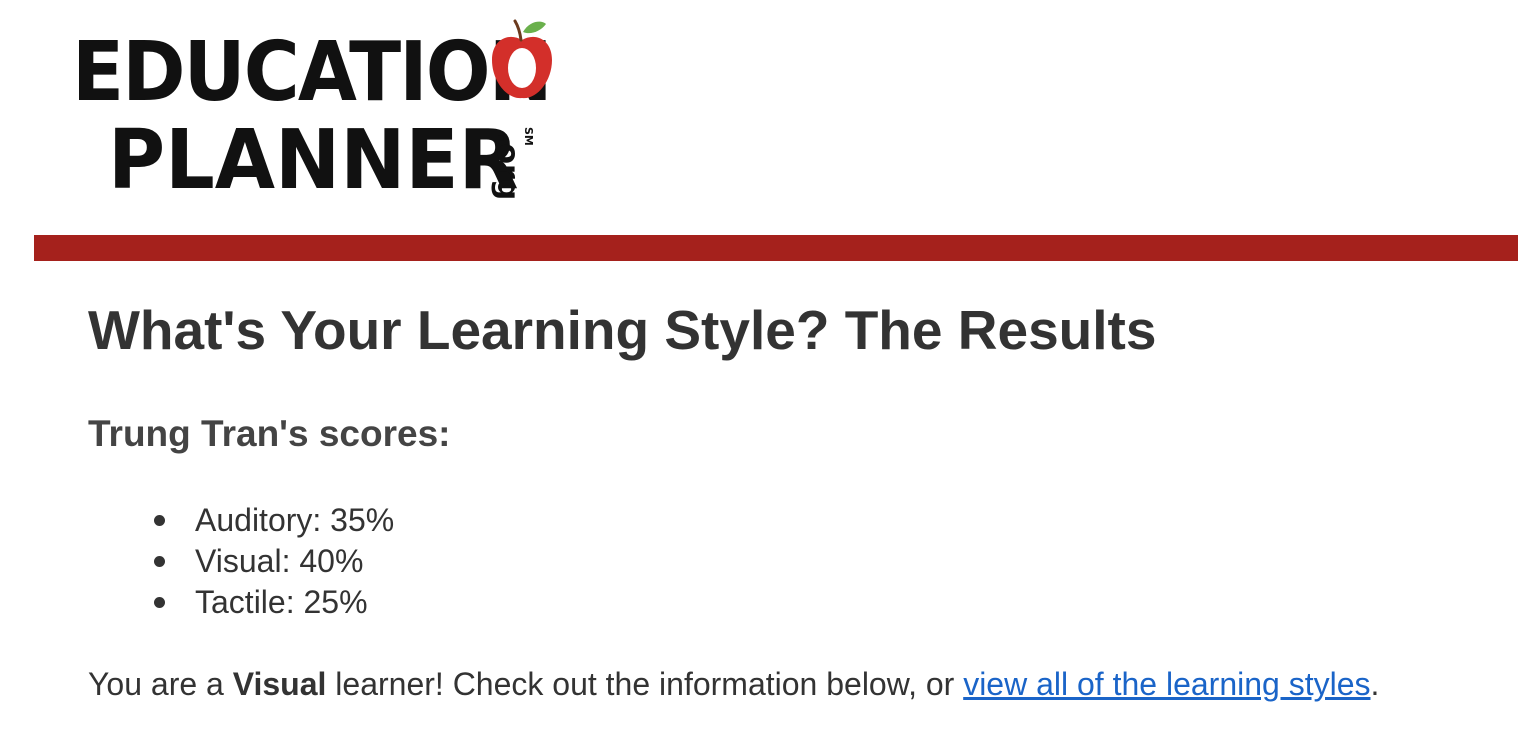 The image size is (1518, 732). Describe the element at coordinates (160, 684) in the screenshot. I see `summary-prefix: You are a` at that location.